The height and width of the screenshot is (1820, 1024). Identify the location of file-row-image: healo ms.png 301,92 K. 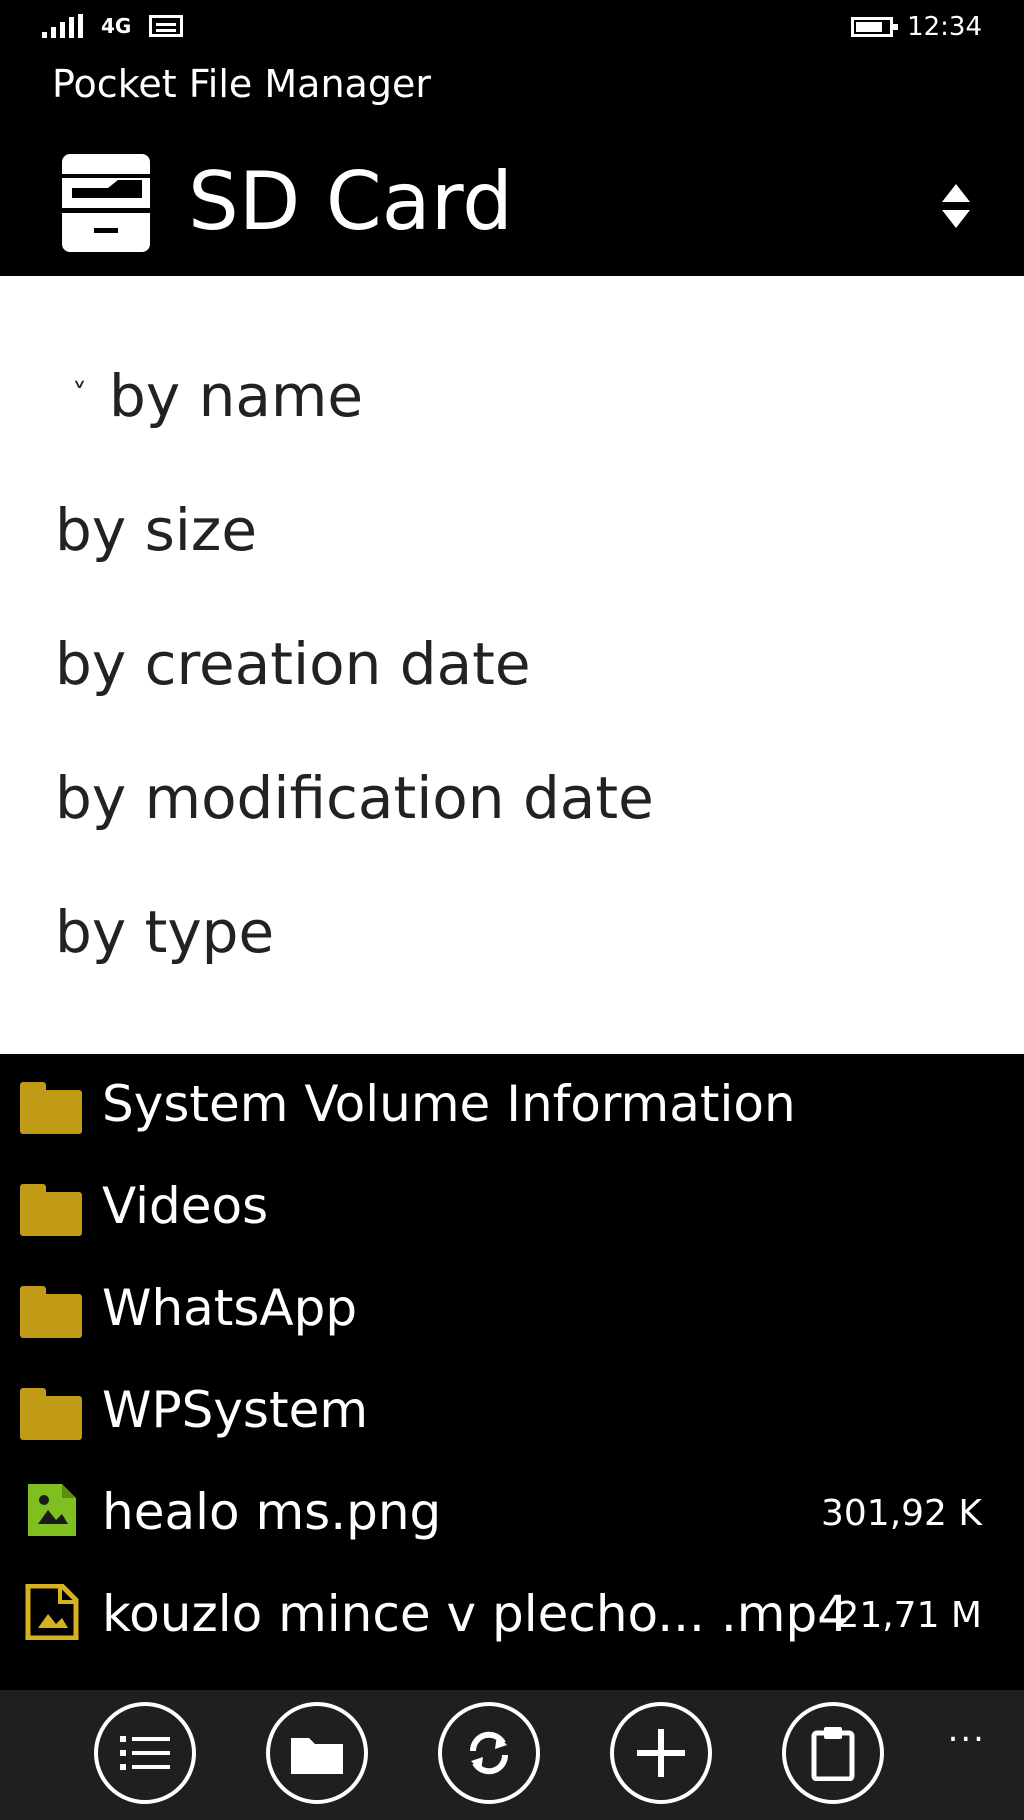
(512, 1512).